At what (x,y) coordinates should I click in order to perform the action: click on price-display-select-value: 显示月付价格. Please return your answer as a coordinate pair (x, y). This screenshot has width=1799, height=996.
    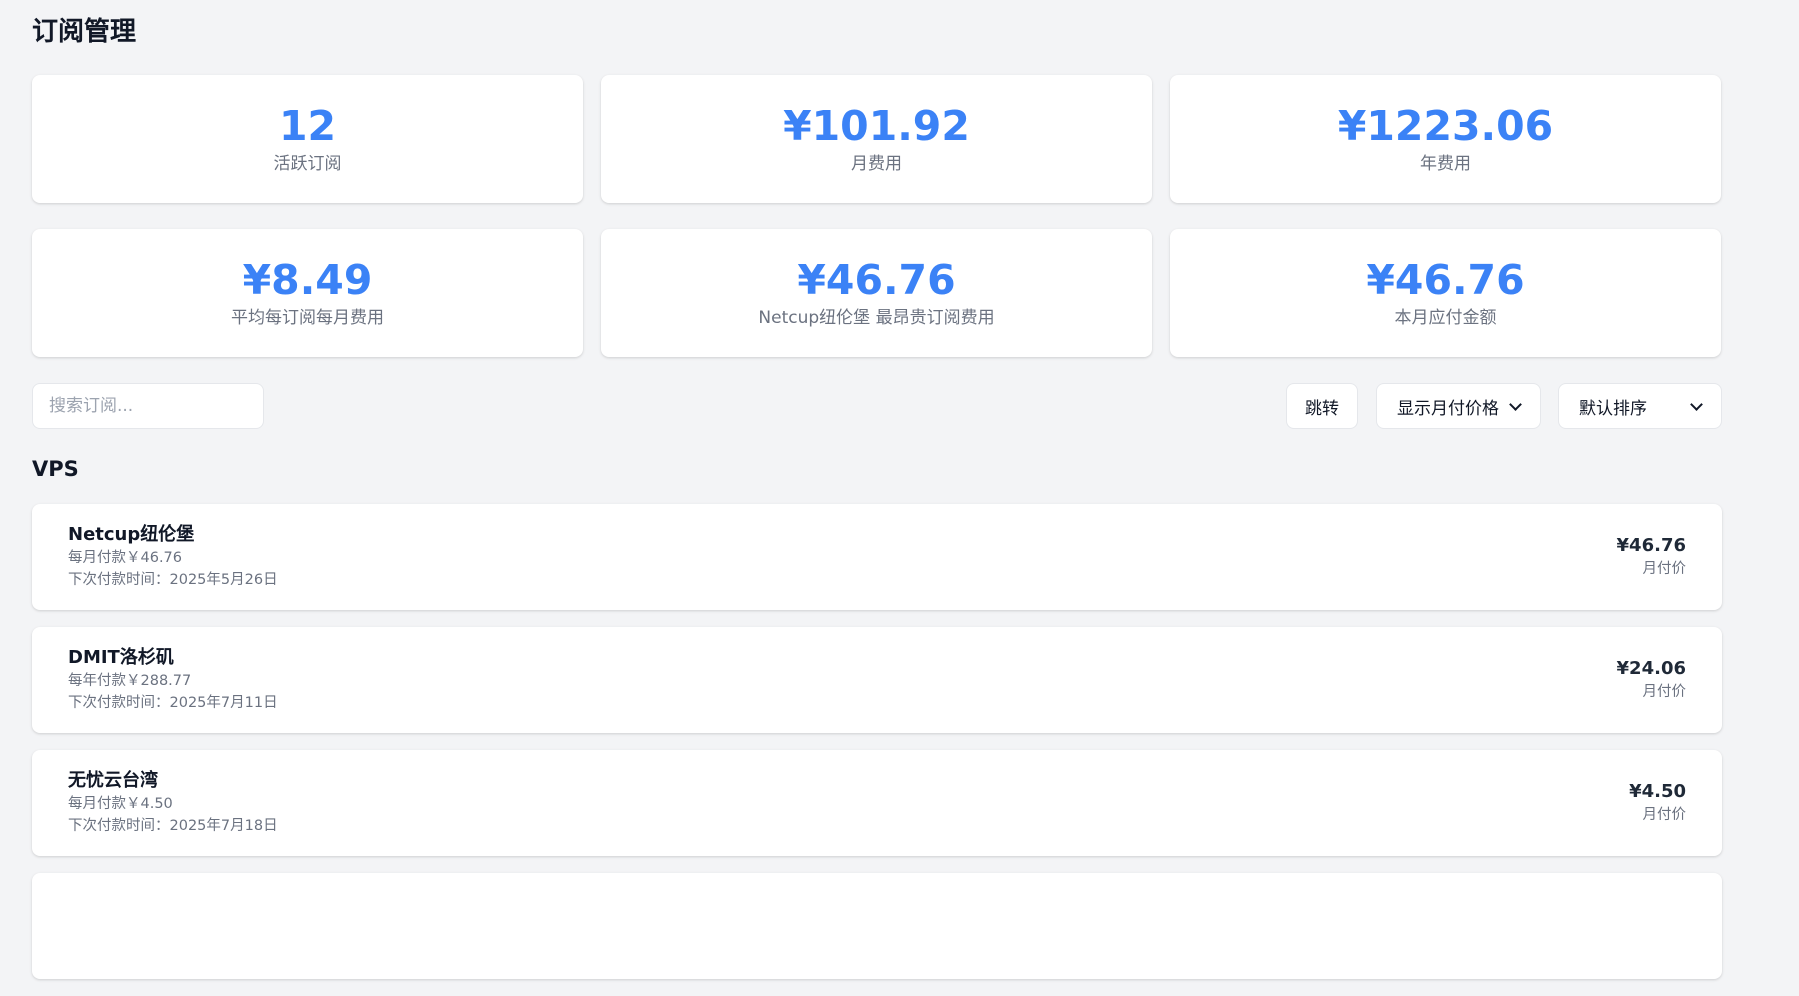
    Looking at the image, I should click on (1448, 408).